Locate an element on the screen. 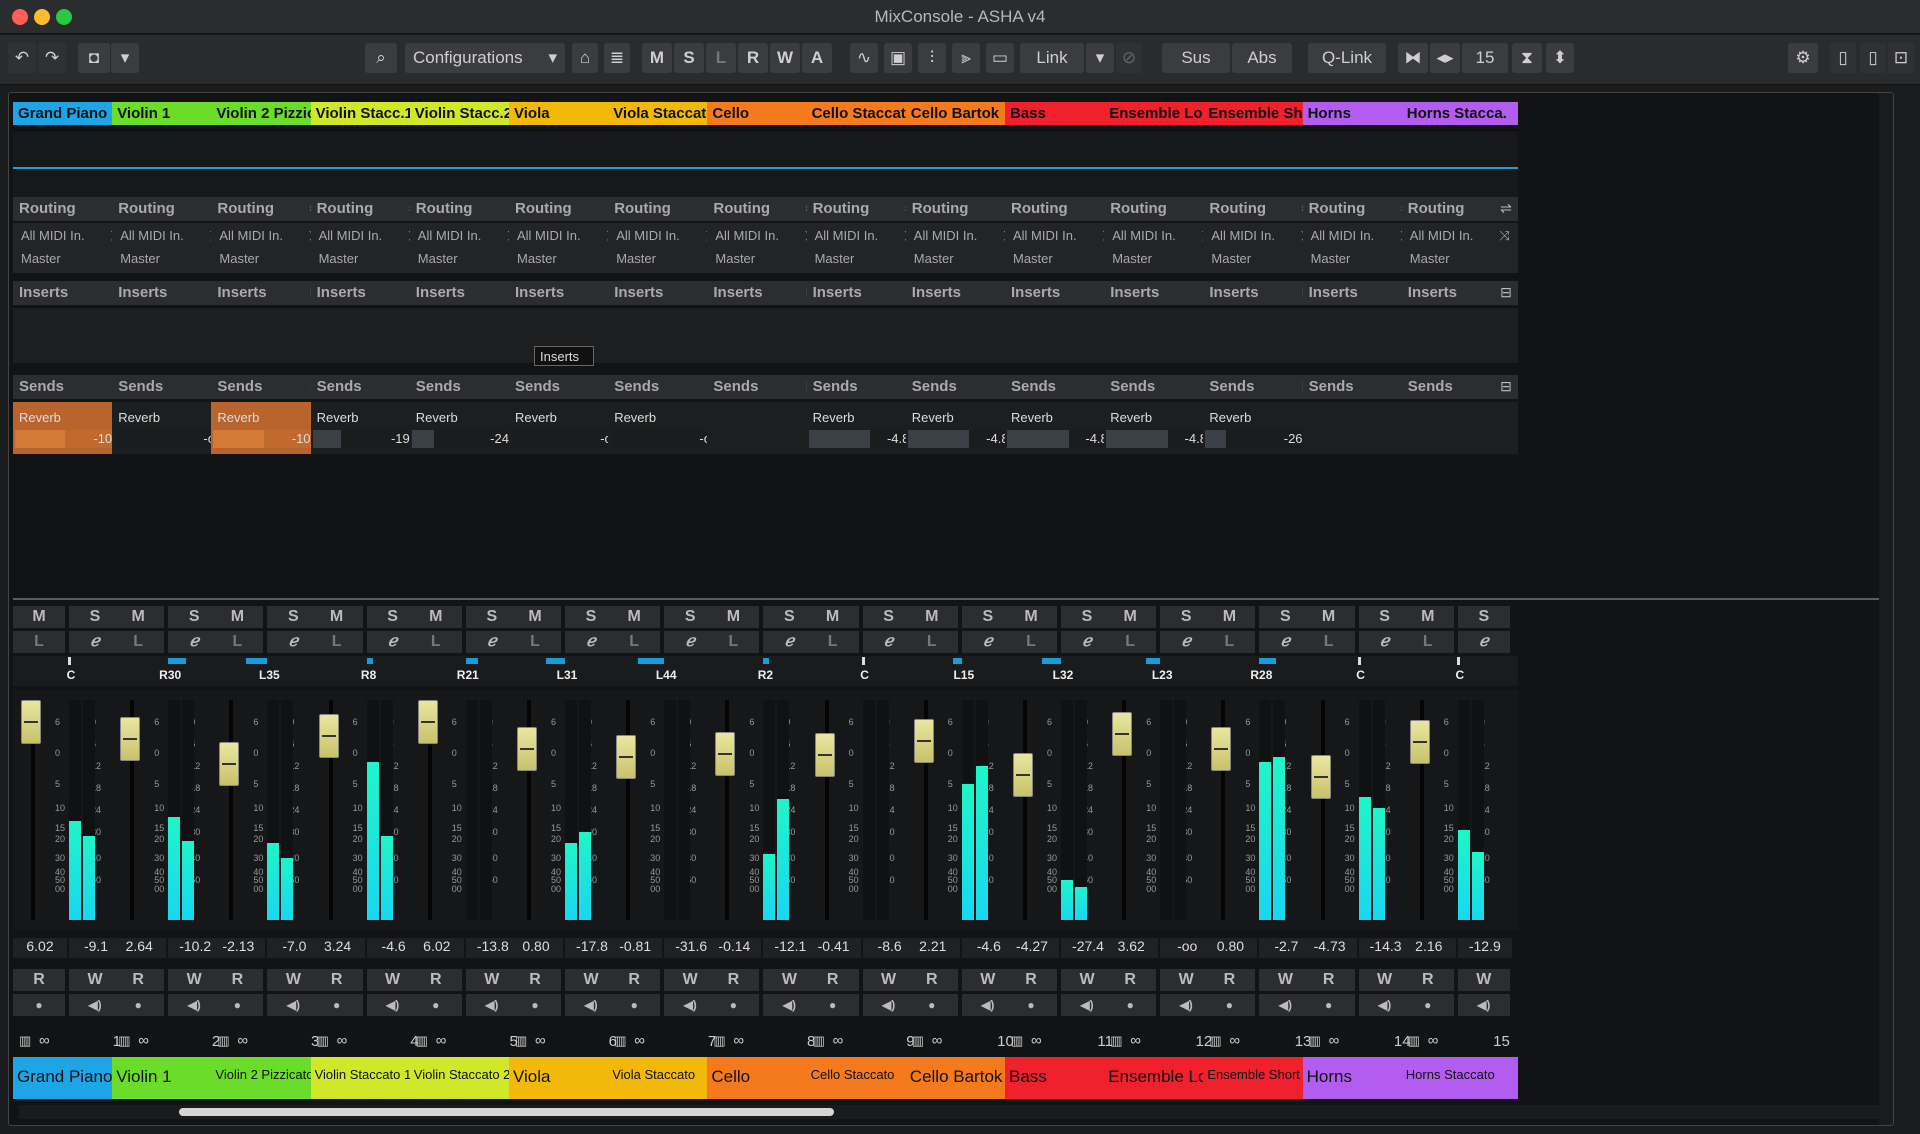  monitor-icon: ▭ is located at coordinates (1000, 58).